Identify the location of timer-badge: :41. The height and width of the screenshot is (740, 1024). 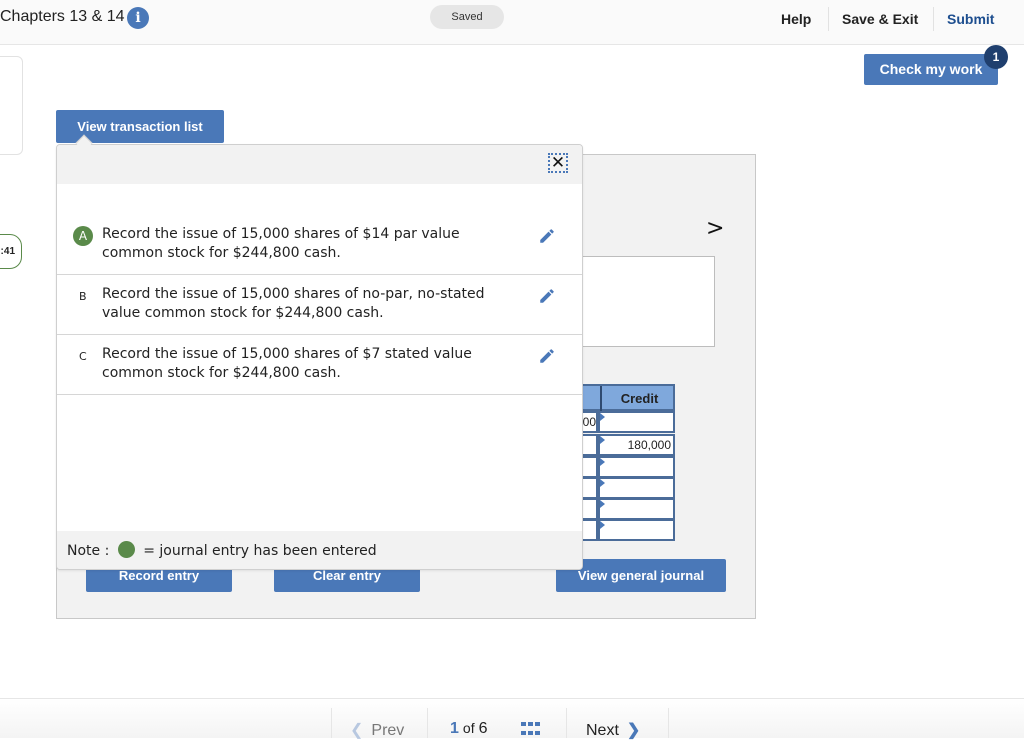
(11, 251).